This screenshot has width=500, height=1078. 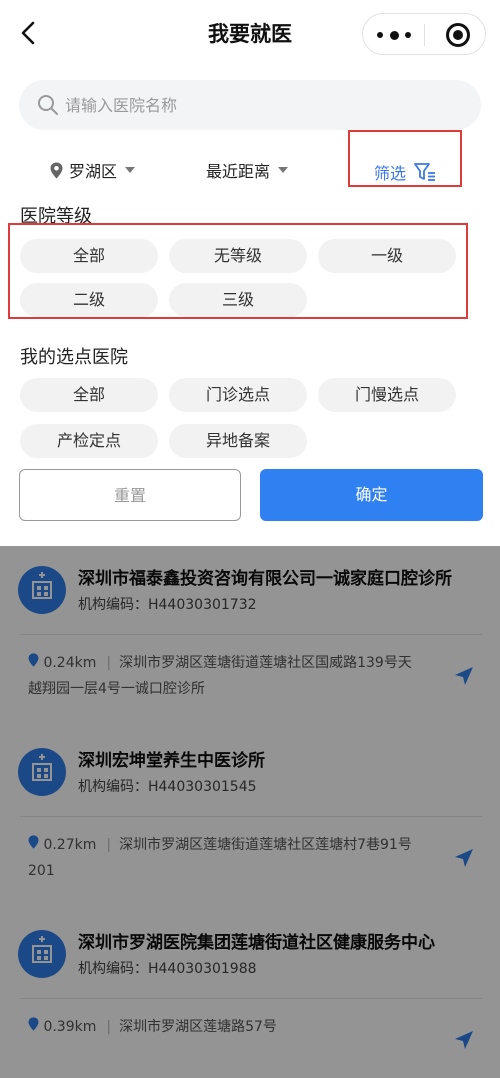 I want to click on capsule-divider, so click(x=424, y=35).